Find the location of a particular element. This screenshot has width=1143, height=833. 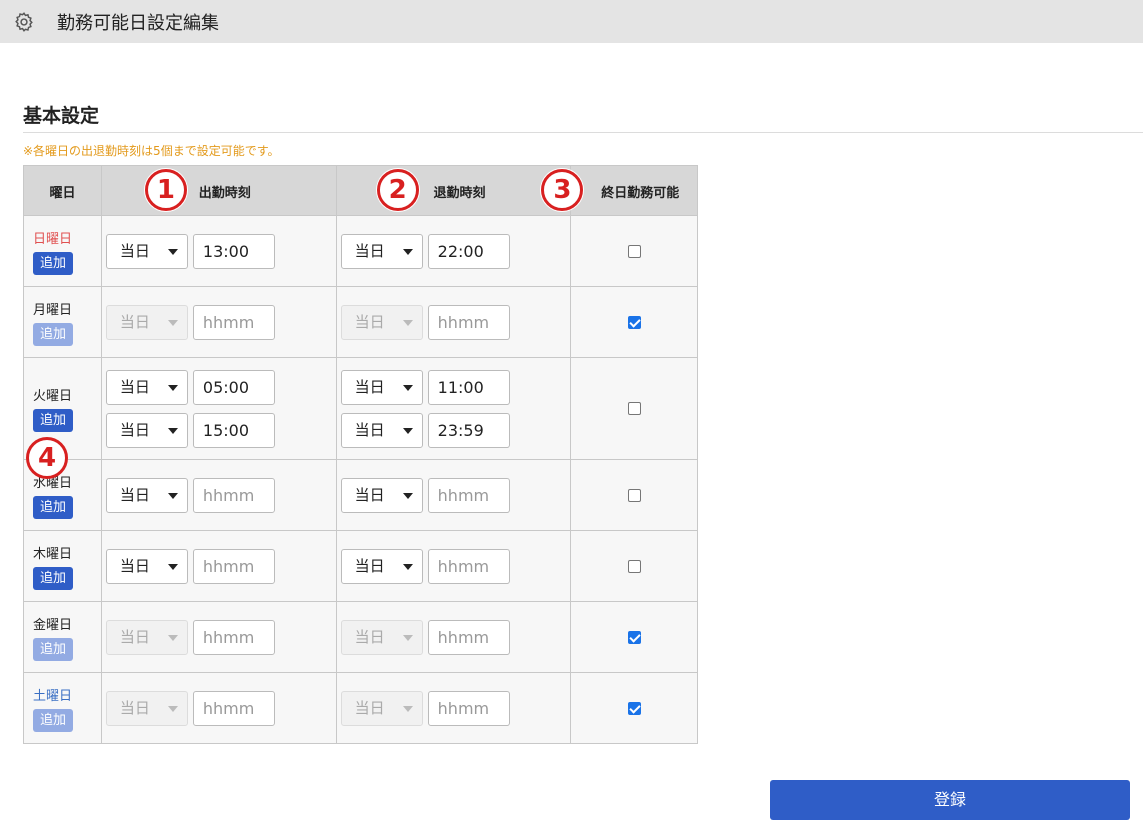

day-cell: 土曜日 追加 is located at coordinates (62, 708).